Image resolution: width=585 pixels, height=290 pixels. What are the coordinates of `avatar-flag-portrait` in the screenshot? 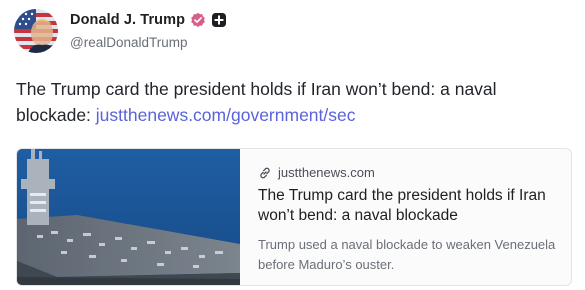 It's located at (36, 31).